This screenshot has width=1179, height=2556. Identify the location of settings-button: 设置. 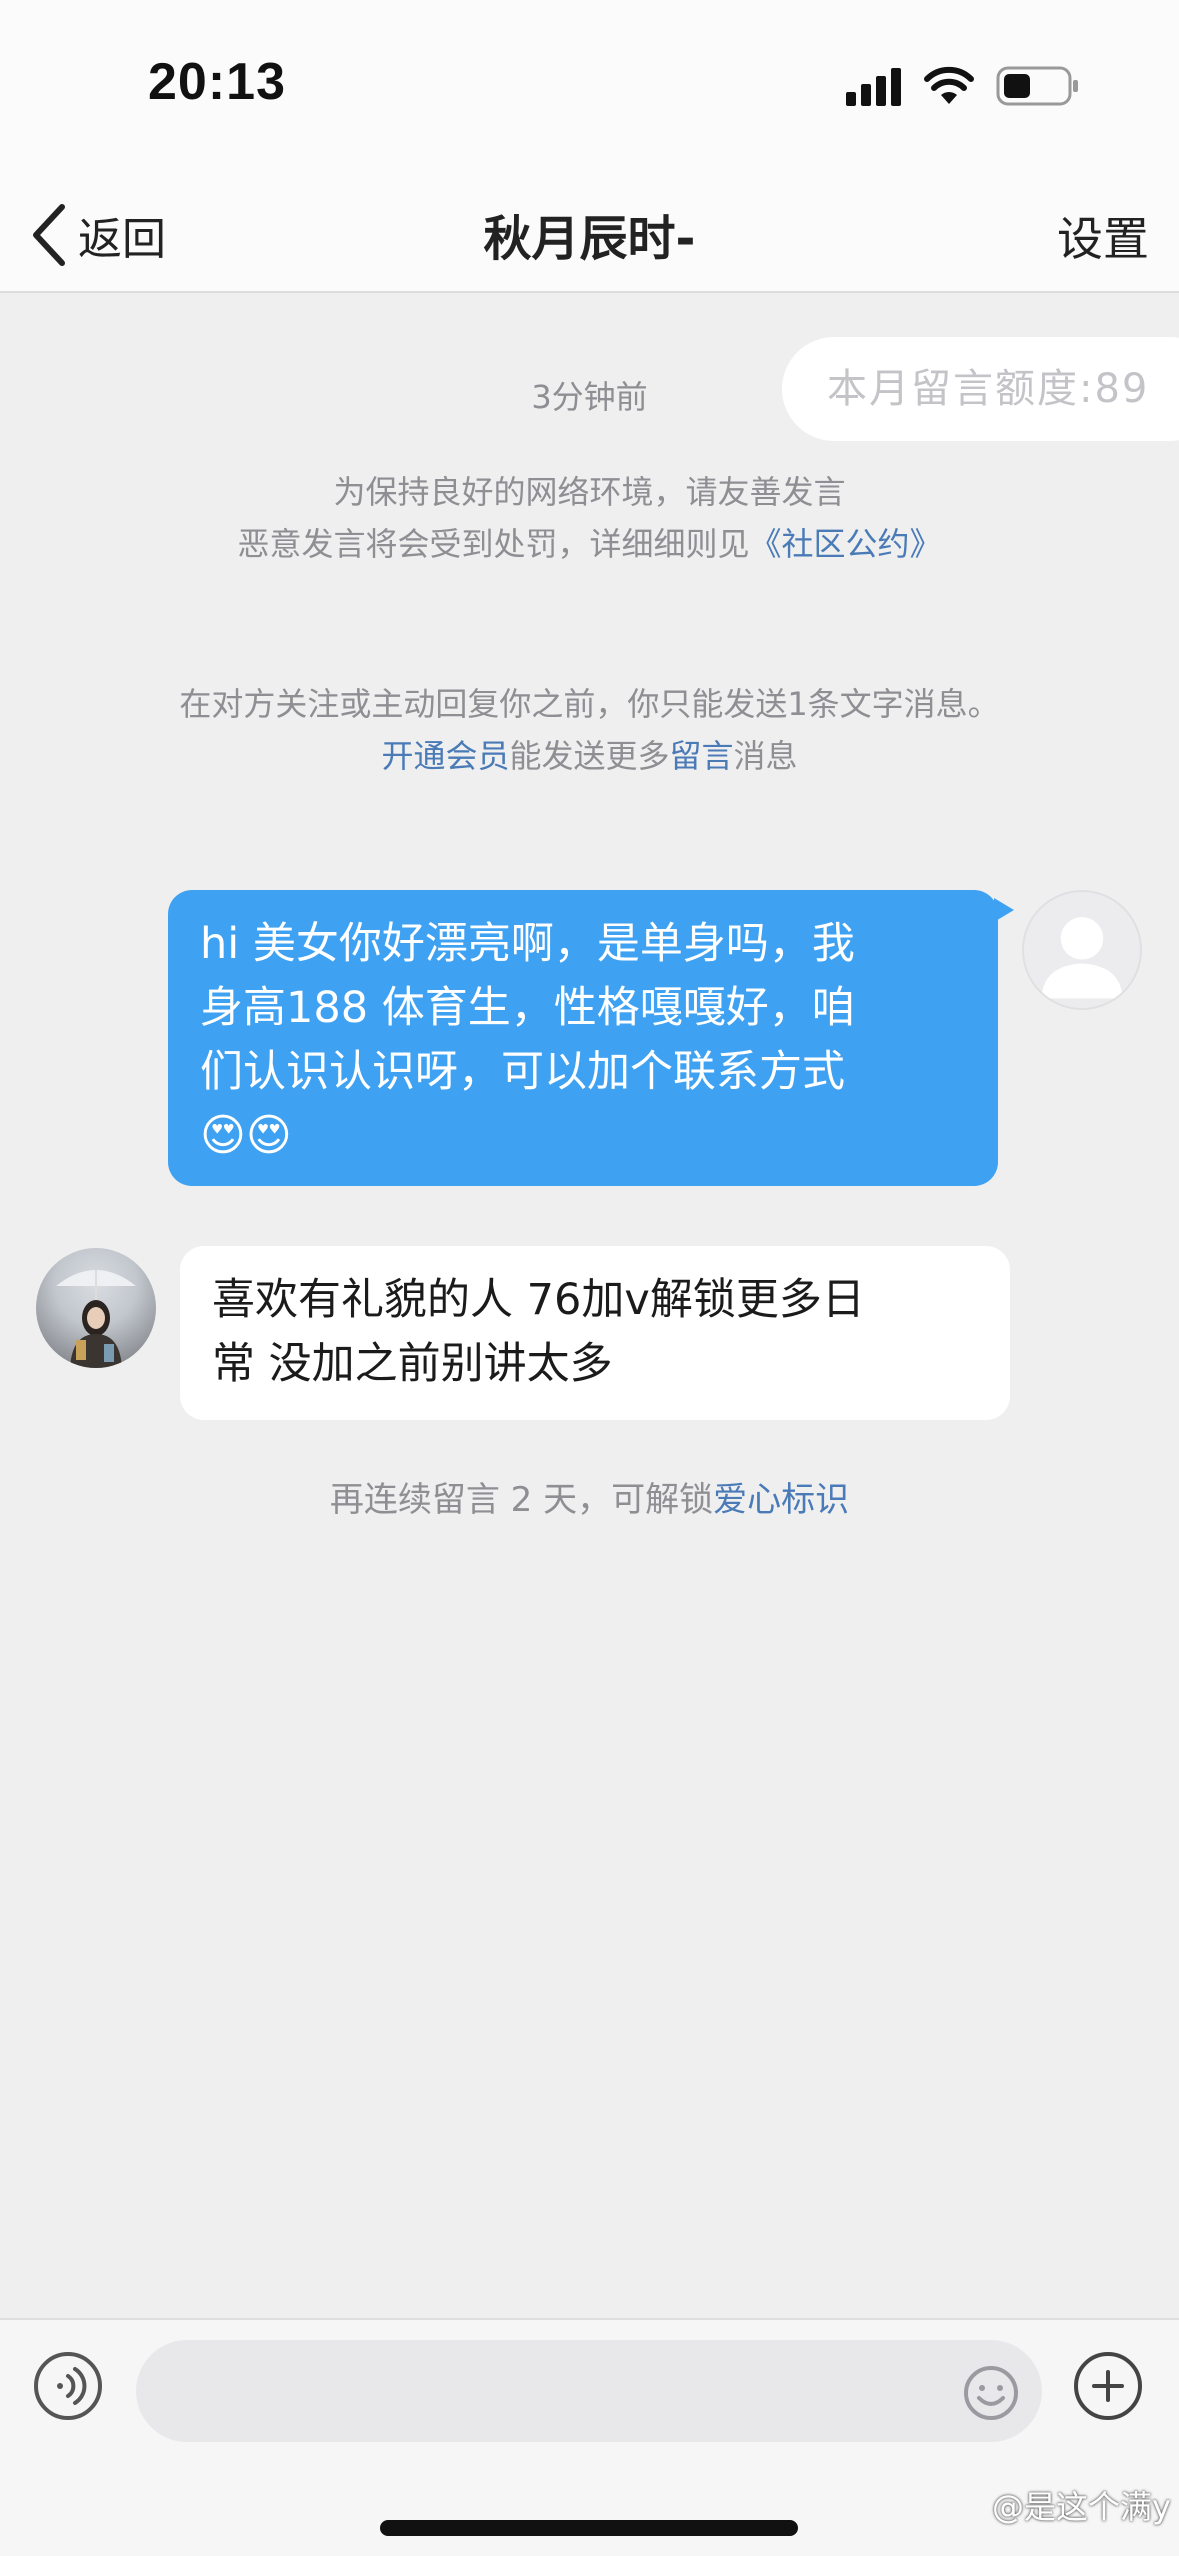
(1103, 236).